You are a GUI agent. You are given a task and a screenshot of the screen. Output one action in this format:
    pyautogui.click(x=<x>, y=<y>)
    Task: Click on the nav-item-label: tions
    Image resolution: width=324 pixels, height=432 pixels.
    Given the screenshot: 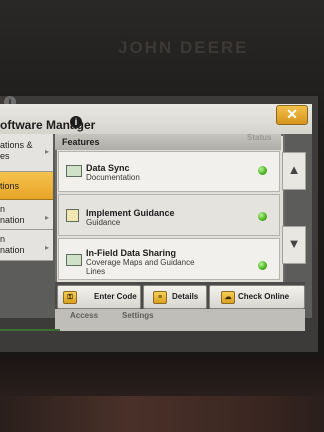 What is the action you would take?
    pyautogui.click(x=10, y=186)
    